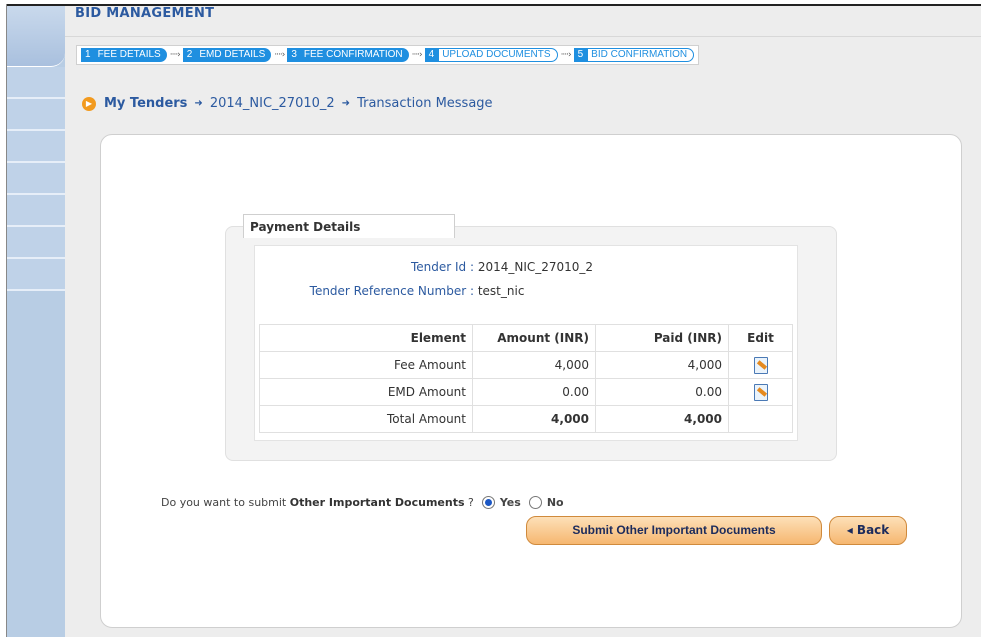 The height and width of the screenshot is (637, 981). I want to click on tender-ref-label: Tender Reference Number :, so click(391, 291).